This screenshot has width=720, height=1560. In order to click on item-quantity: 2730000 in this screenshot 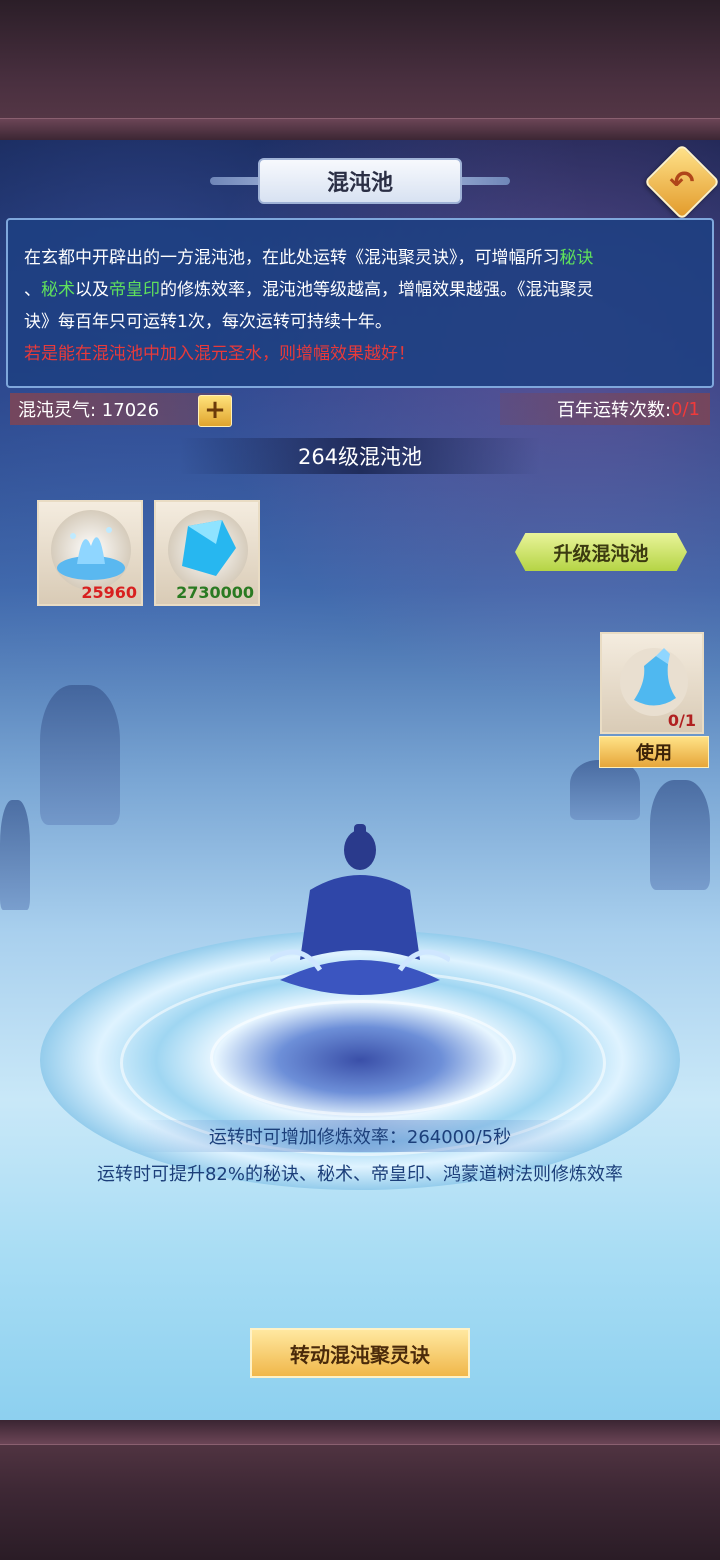, I will do `click(215, 592)`.